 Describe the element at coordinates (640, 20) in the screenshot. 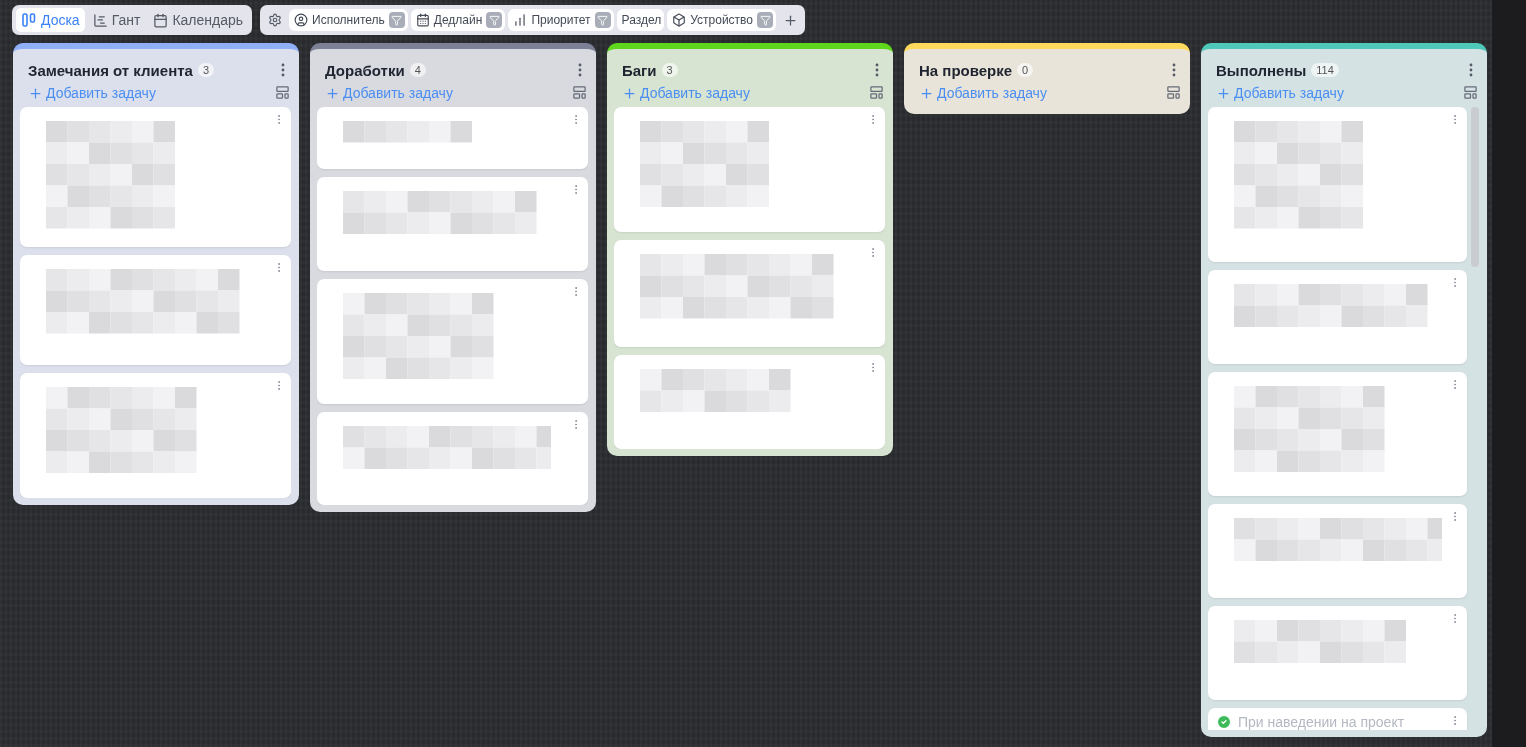

I see `filter-chip: Раздел` at that location.